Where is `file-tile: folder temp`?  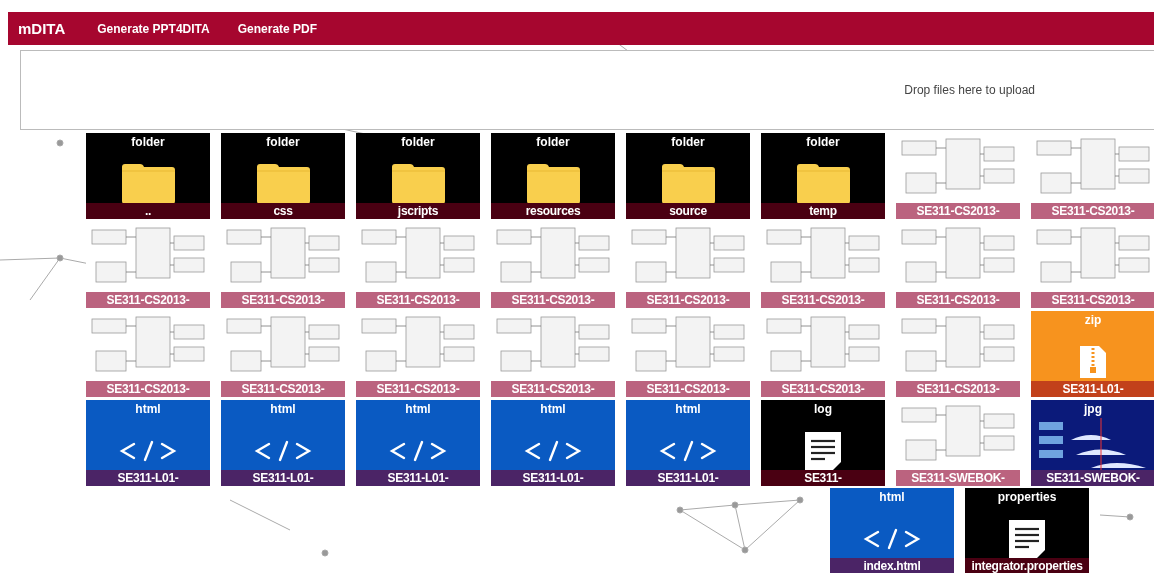
file-tile: folder temp is located at coordinates (823, 176).